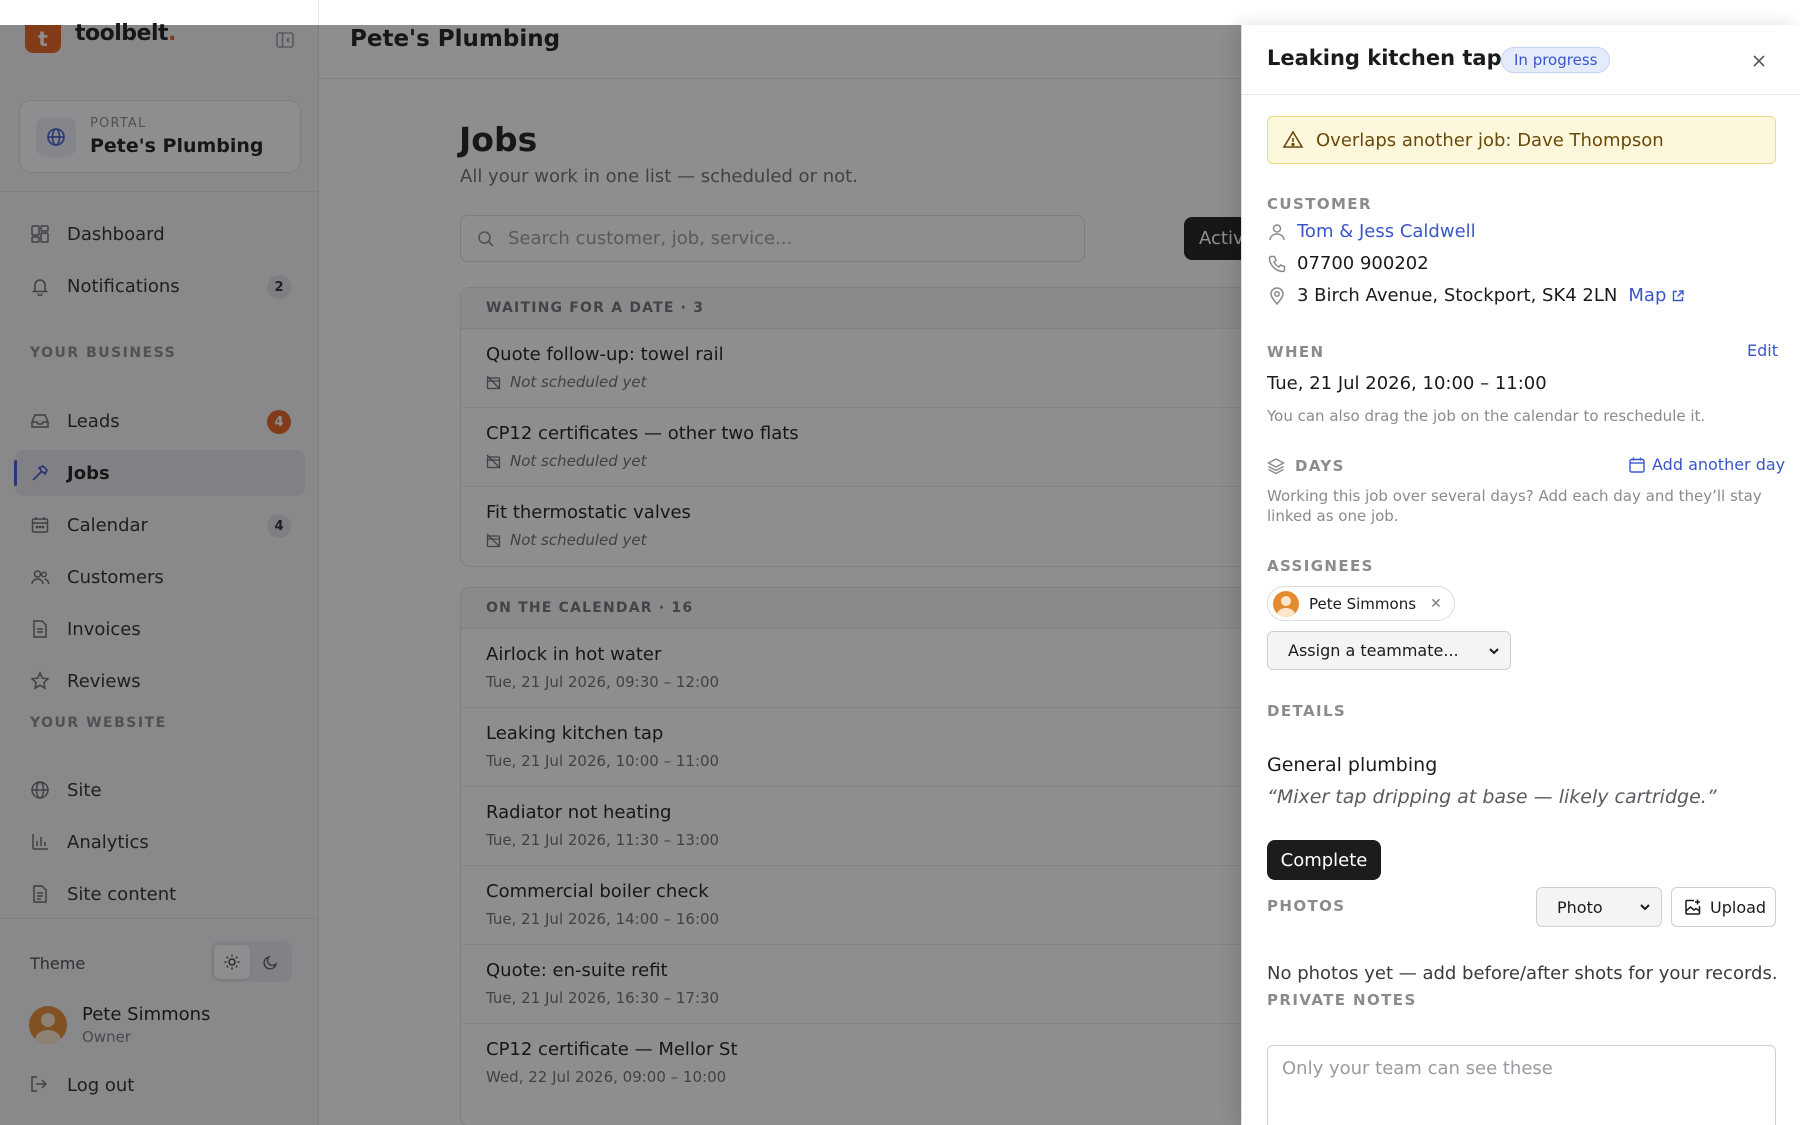 This screenshot has height=1125, width=1800. Describe the element at coordinates (1307, 711) in the screenshot. I see `details-label: DETAILS` at that location.